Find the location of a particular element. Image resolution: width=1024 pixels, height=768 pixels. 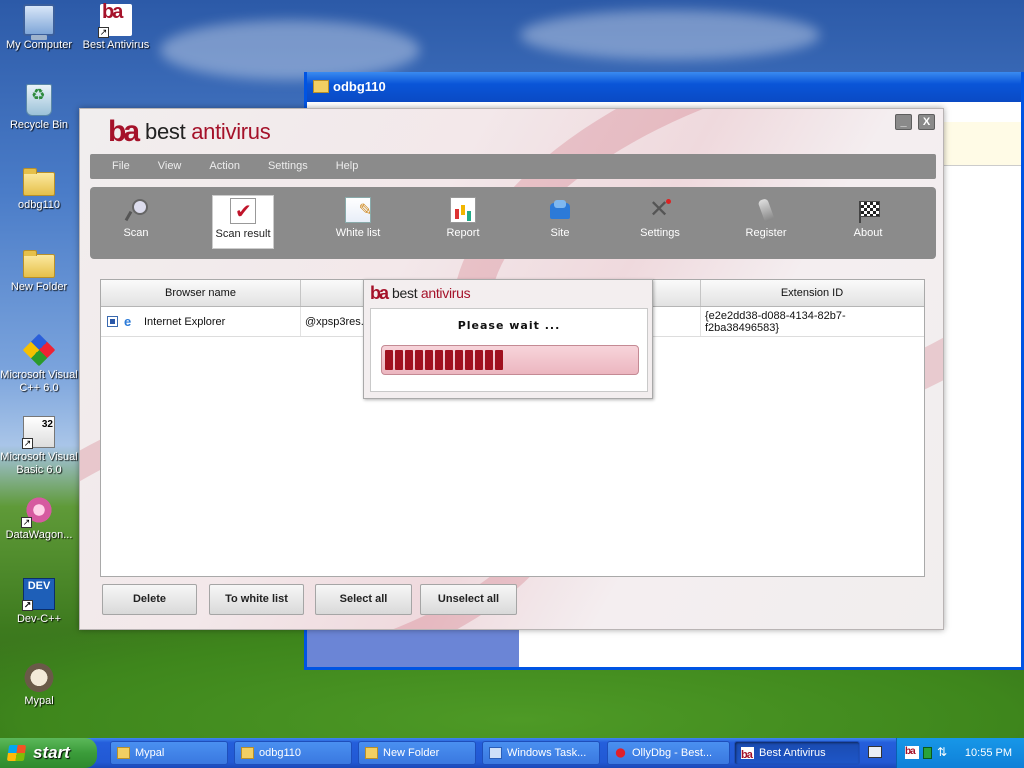

desktop-icon-devcpp: DEV ↗ Dev-C++ is located at coordinates (39, 602).